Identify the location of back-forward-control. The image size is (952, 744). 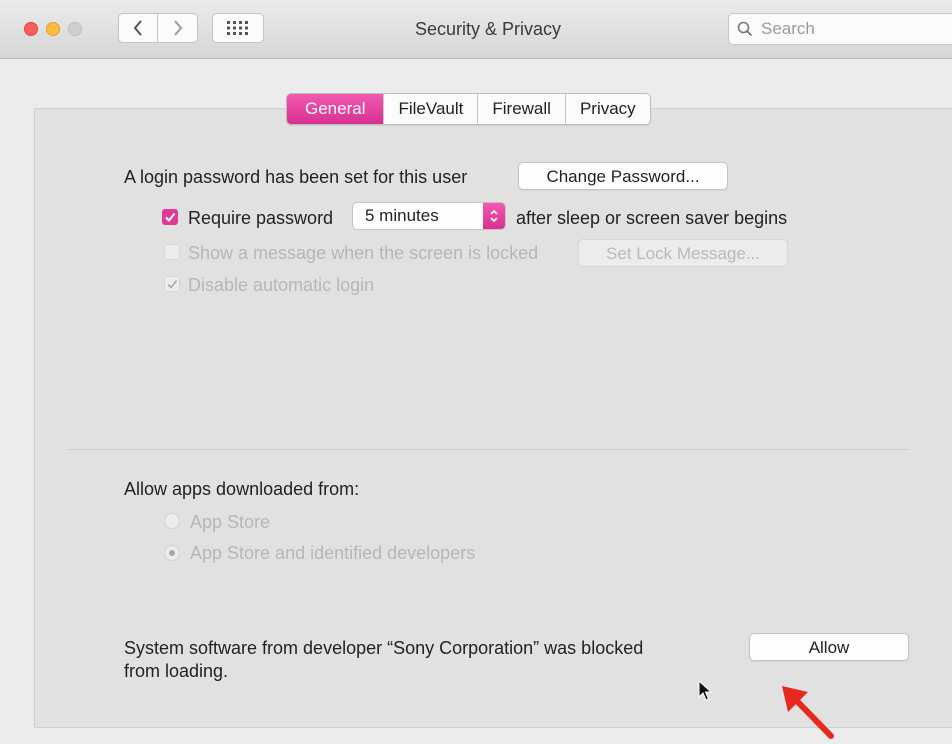
(158, 28).